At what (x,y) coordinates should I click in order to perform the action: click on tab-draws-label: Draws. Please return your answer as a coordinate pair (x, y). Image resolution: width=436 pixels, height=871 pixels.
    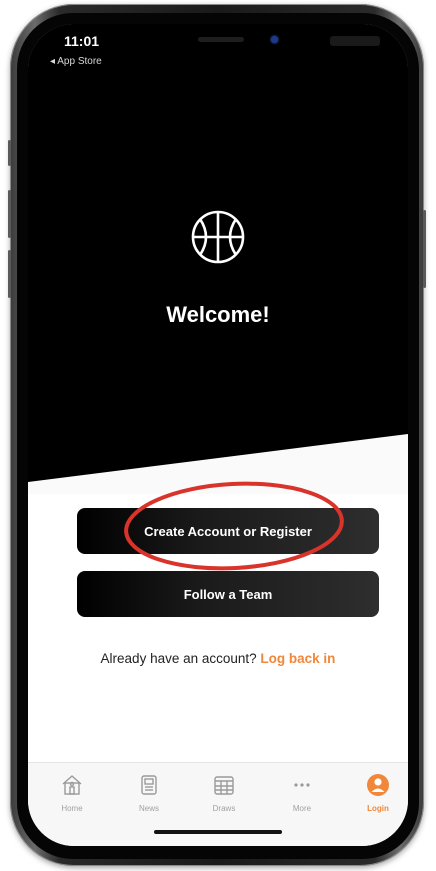
    Looking at the image, I should click on (224, 808).